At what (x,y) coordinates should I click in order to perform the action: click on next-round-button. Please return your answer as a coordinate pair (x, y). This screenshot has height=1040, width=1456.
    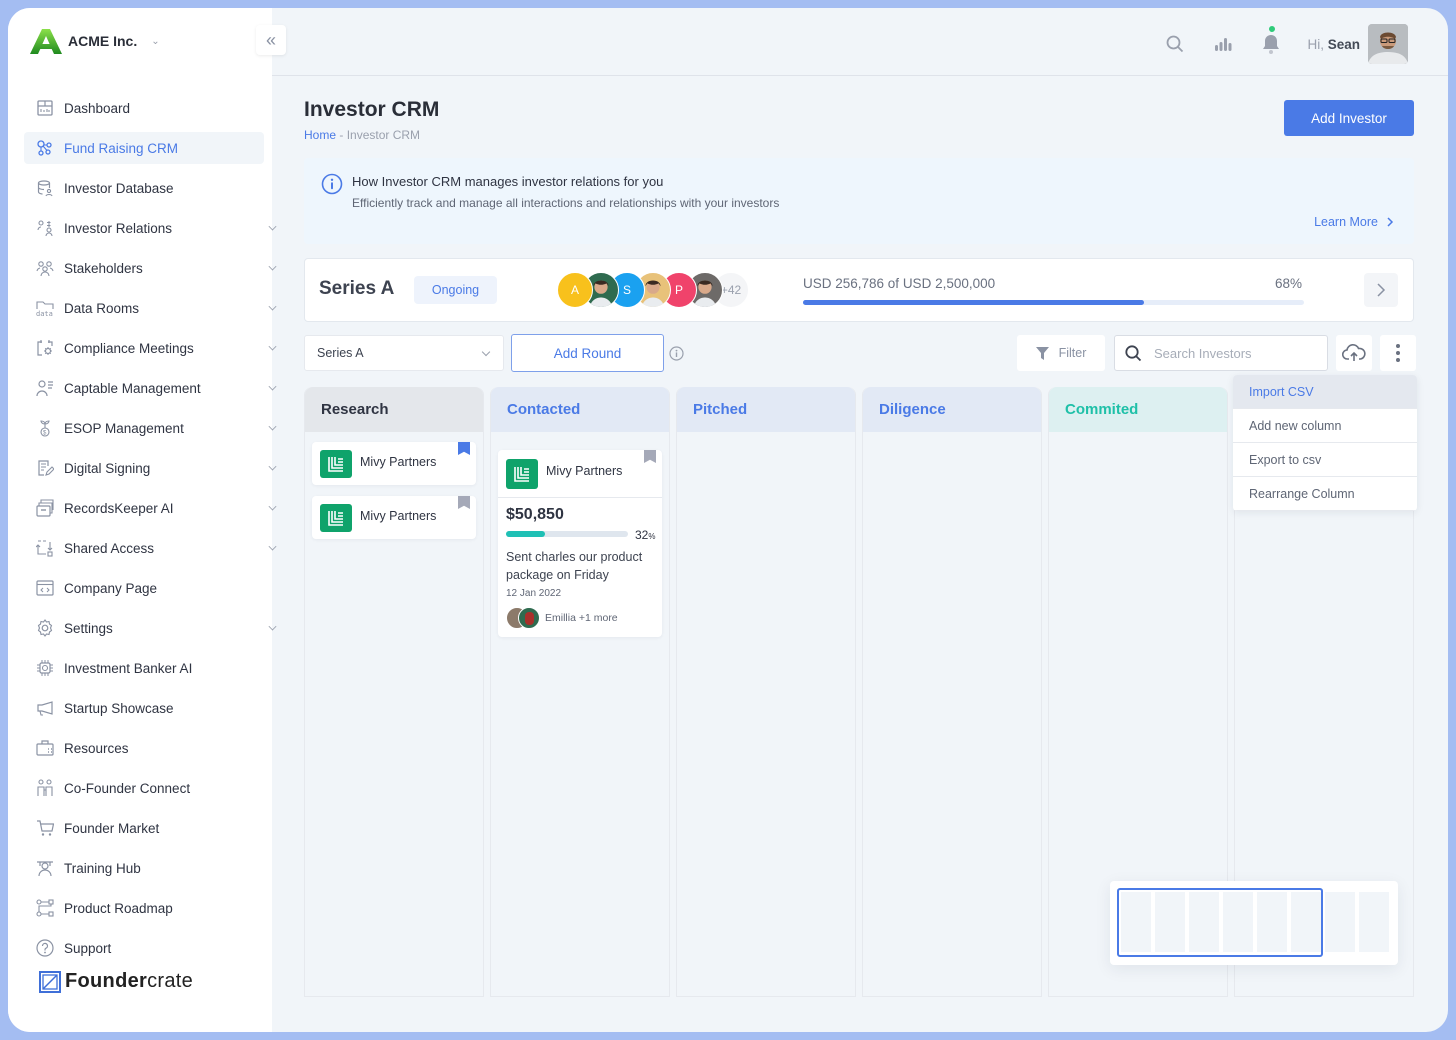
    Looking at the image, I should click on (1381, 290).